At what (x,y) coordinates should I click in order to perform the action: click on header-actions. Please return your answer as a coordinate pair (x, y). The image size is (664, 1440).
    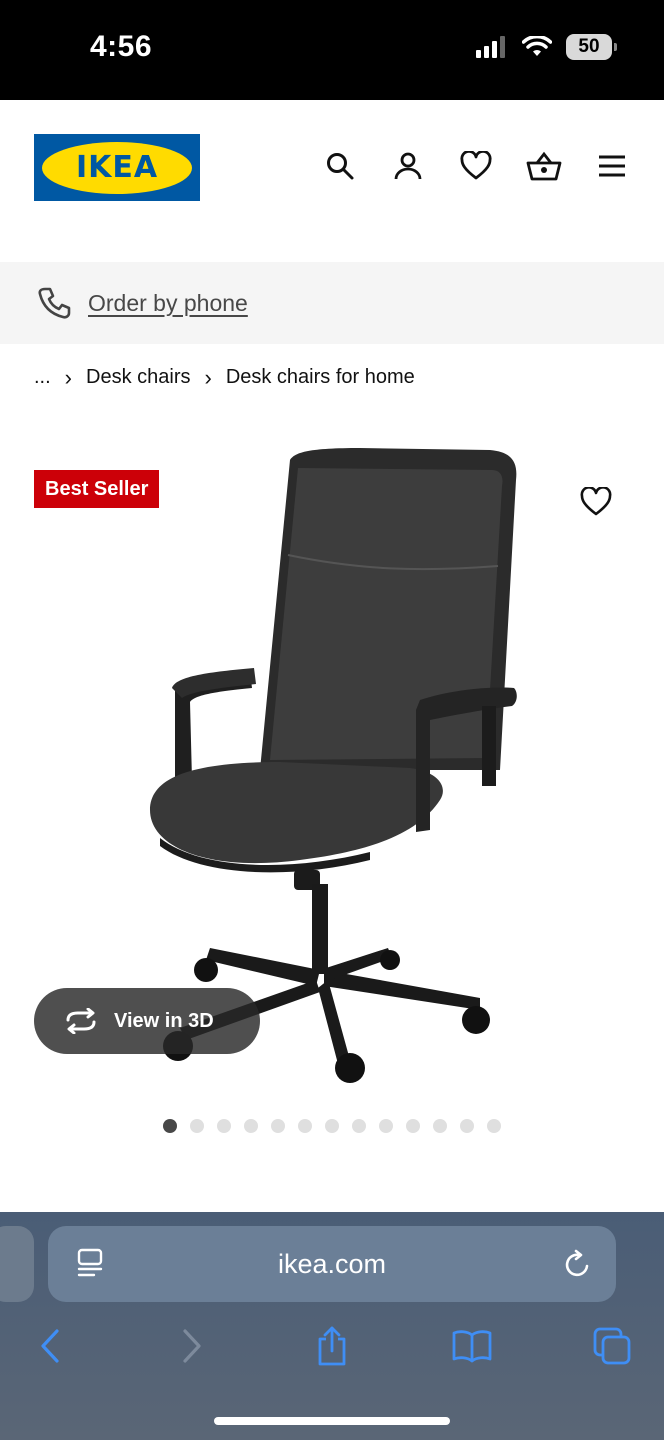
    Looking at the image, I should click on (476, 166).